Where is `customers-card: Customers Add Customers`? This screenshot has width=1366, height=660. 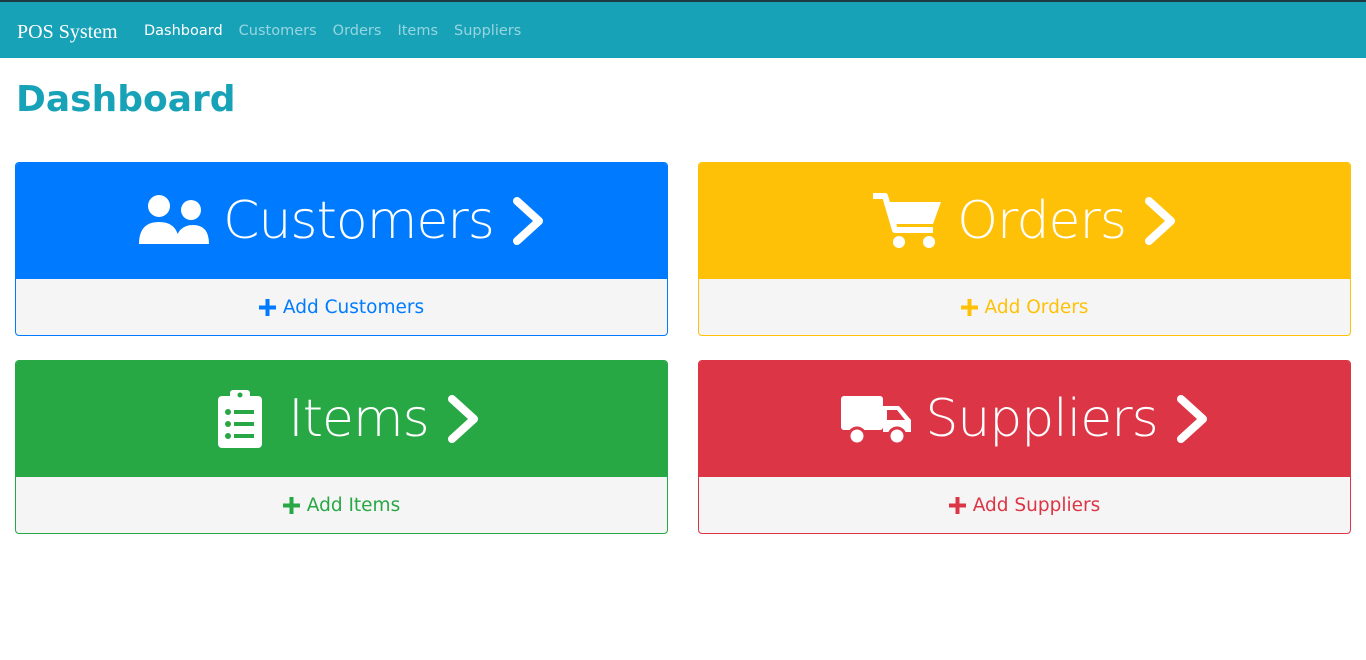 customers-card: Customers Add Customers is located at coordinates (341, 249).